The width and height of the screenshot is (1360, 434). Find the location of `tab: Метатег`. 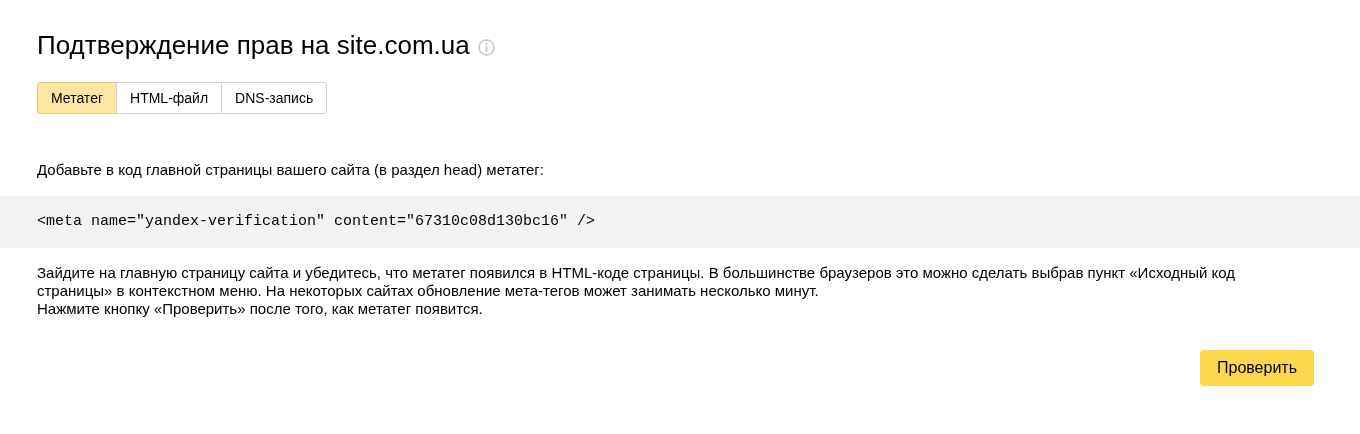

tab: Метатег is located at coordinates (77, 98).